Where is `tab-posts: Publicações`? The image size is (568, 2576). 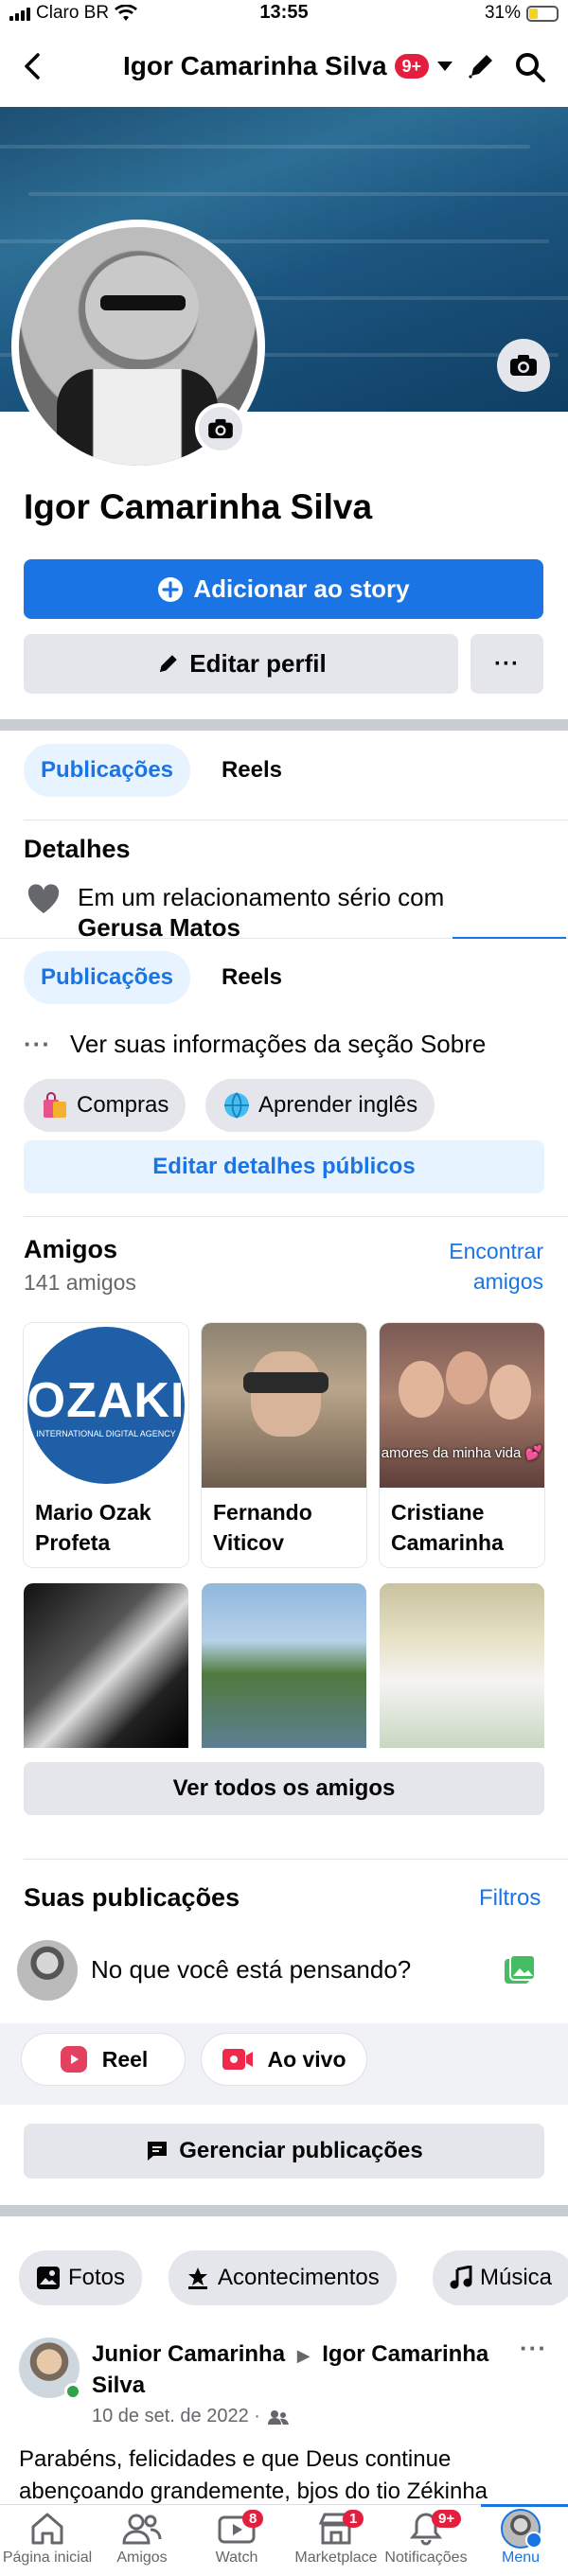
tab-posts: Publicações is located at coordinates (107, 770).